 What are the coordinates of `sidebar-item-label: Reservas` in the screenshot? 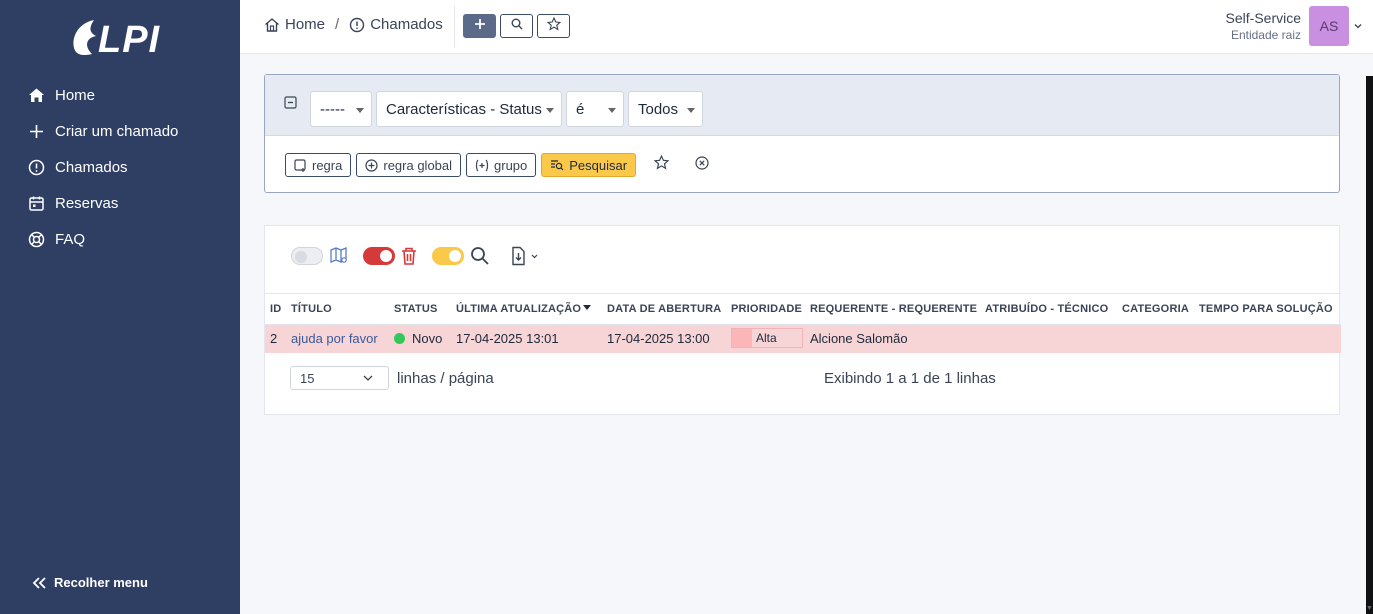 It's located at (87, 203).